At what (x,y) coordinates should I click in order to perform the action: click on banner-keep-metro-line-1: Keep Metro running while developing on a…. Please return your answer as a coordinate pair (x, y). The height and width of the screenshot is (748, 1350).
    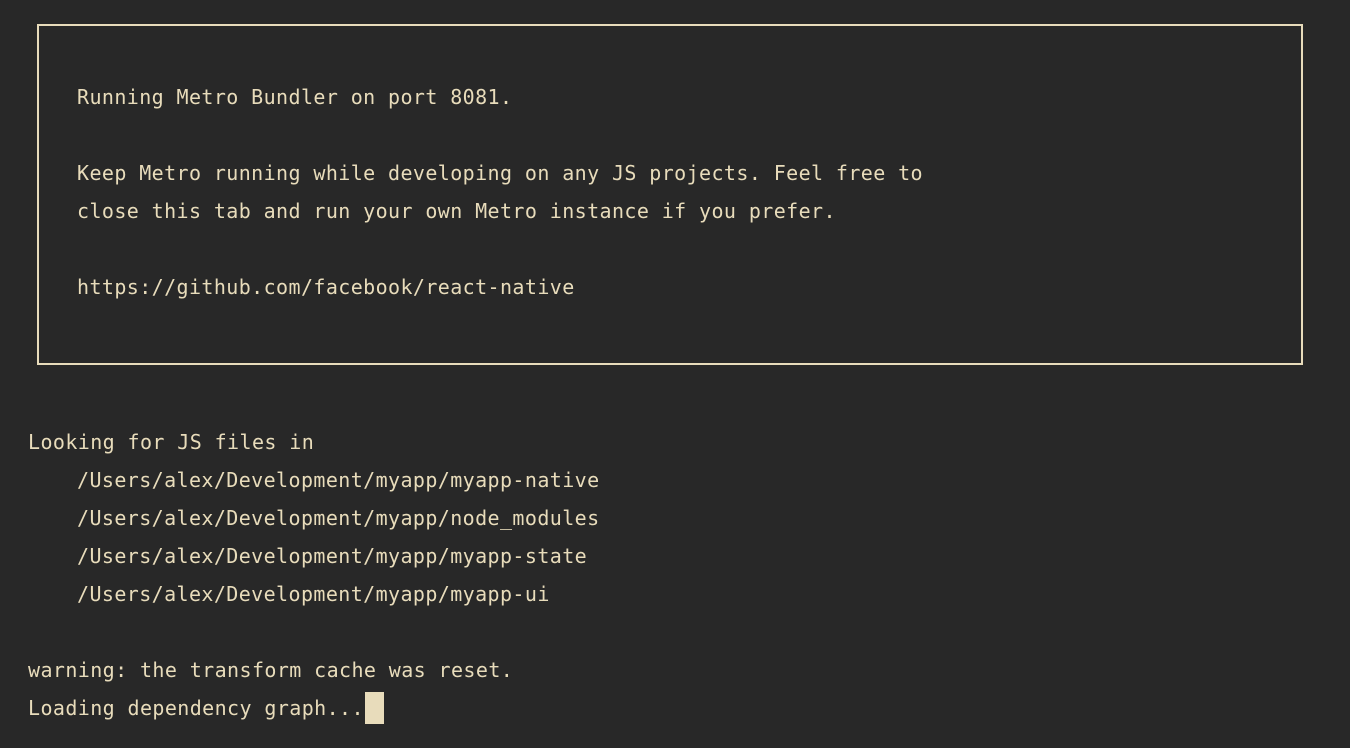
    Looking at the image, I should click on (500, 173).